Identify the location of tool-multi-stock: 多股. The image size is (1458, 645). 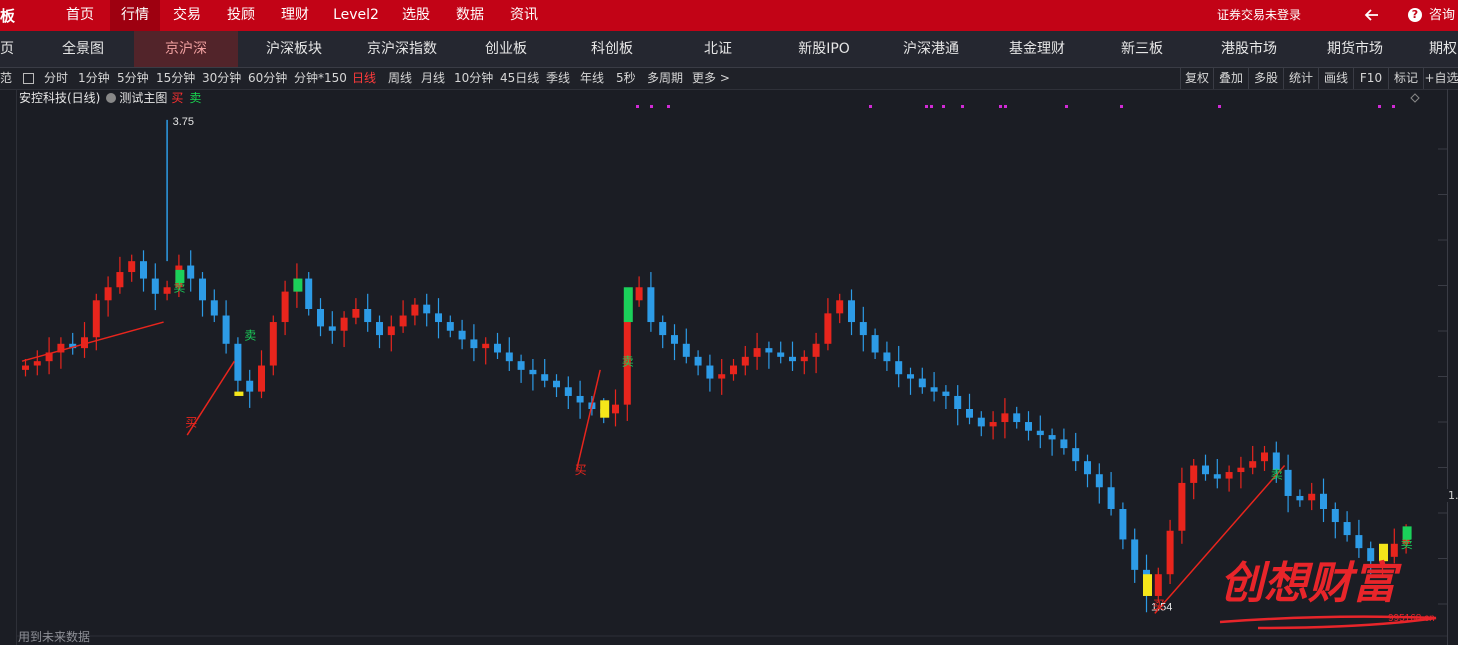
(1265, 78).